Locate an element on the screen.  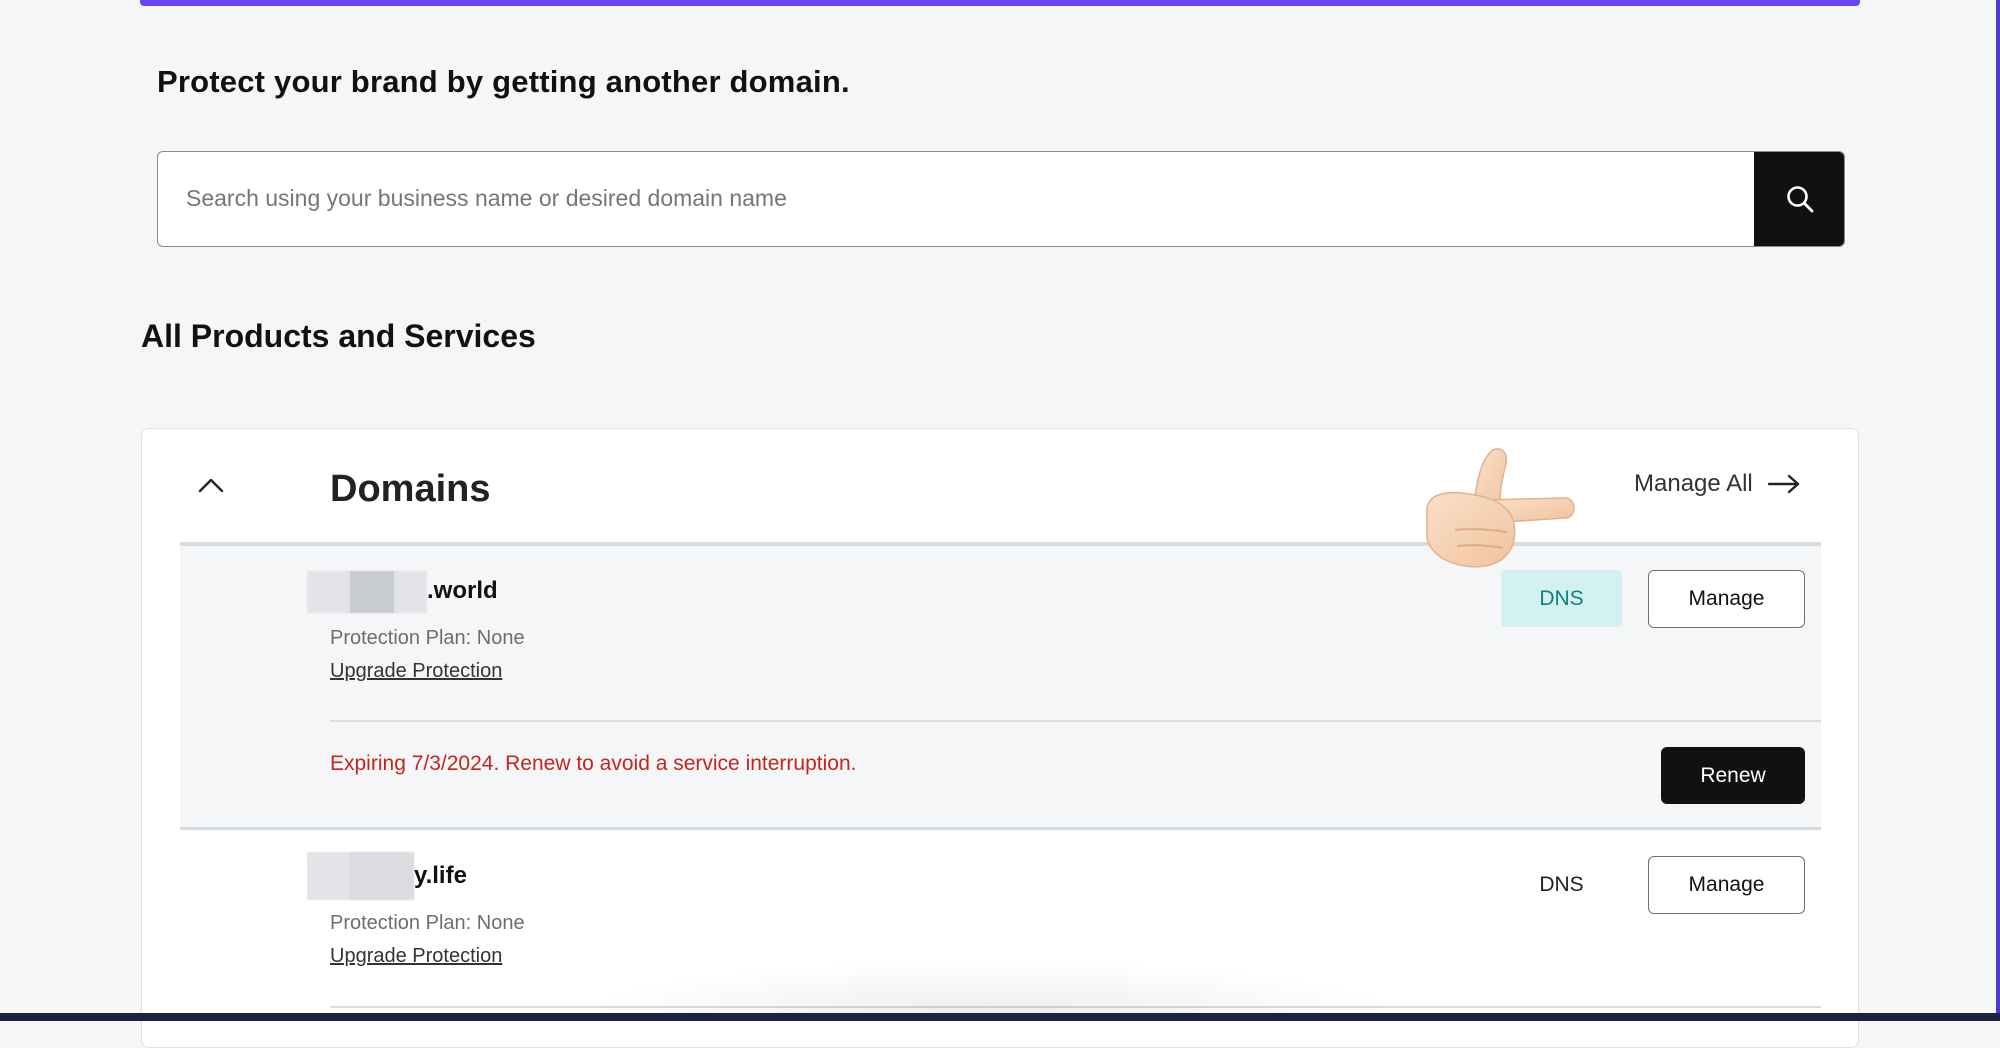
pointing-hand-icon is located at coordinates (1500, 508).